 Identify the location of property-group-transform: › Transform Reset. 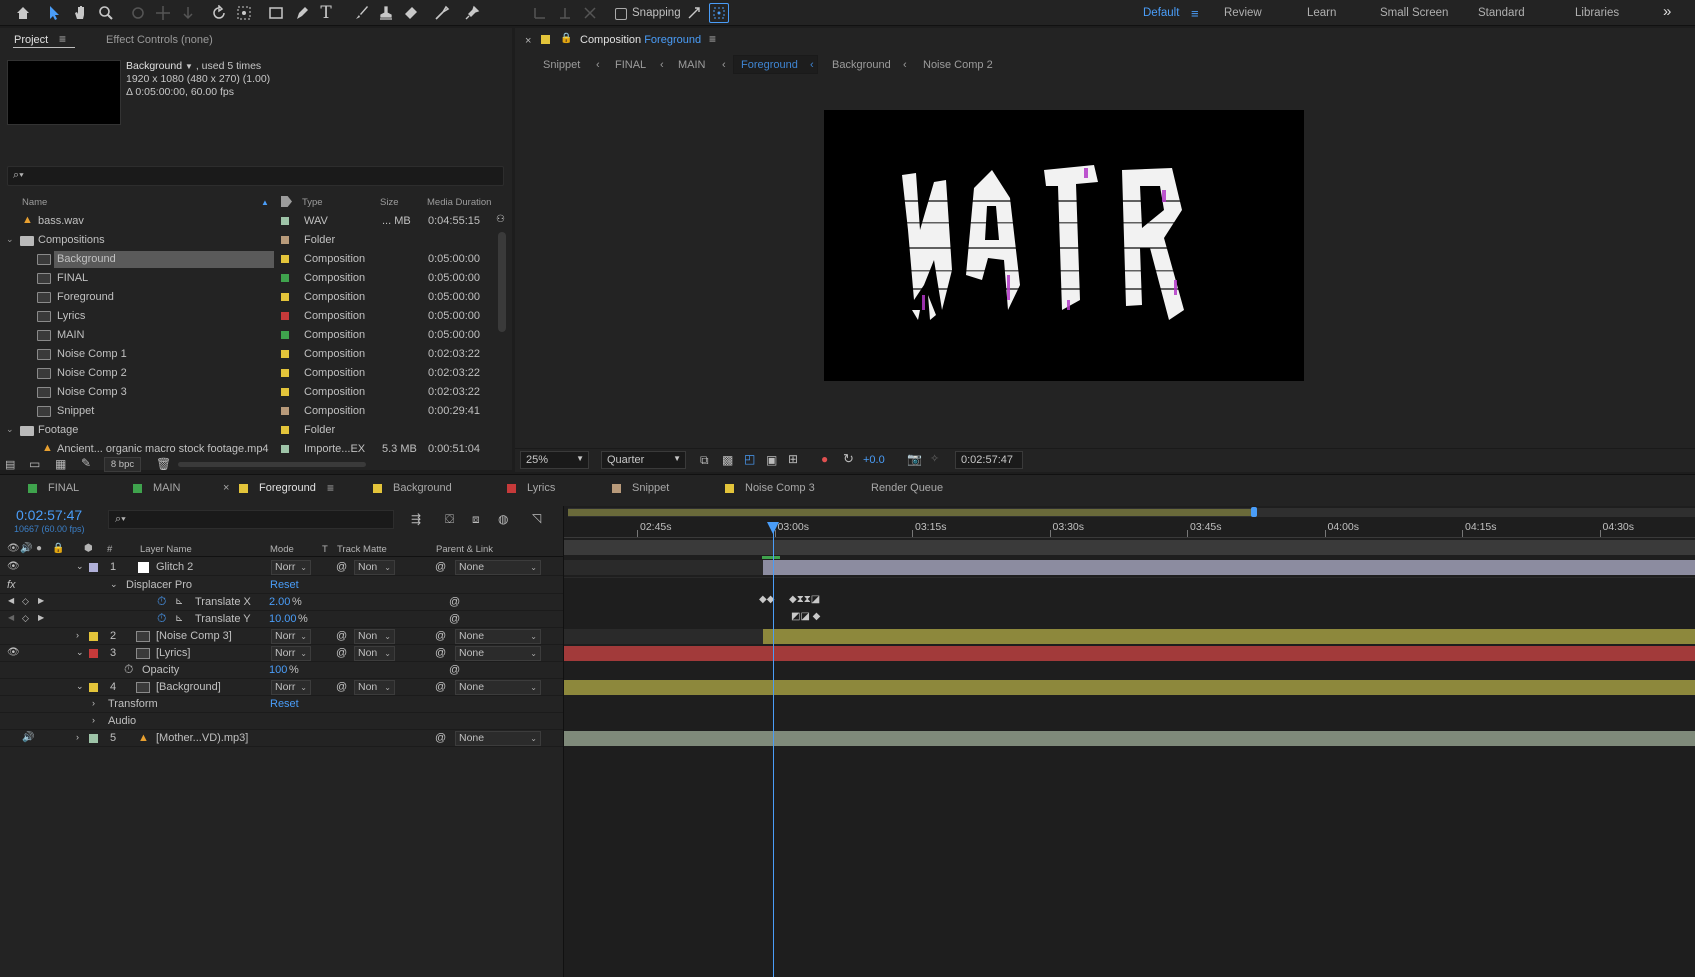
(281, 704).